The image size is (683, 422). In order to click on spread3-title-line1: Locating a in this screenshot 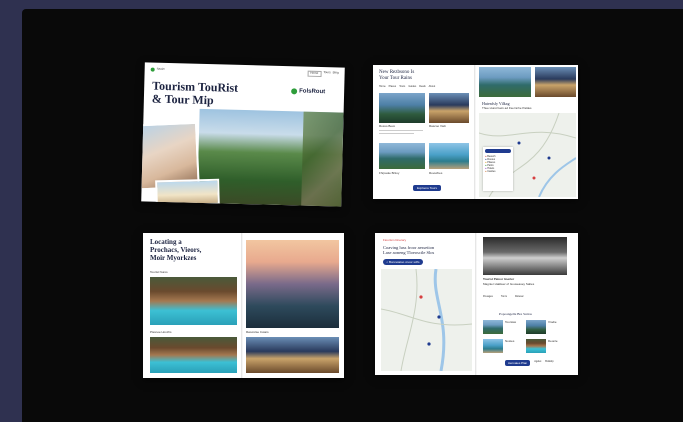, I will do `click(166, 242)`.